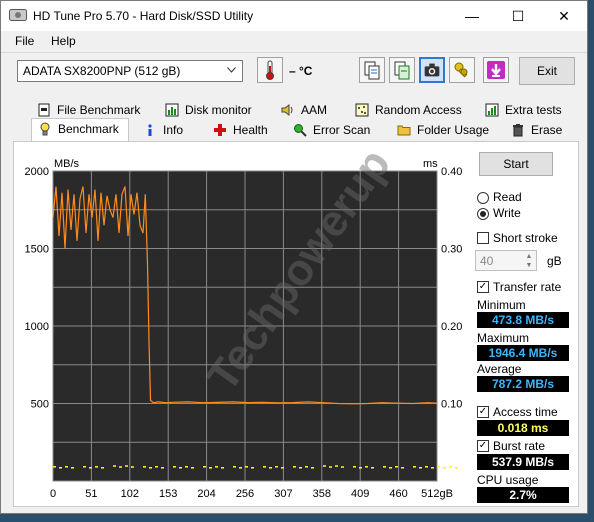  What do you see at coordinates (37, 172) in the screenshot?
I see `y-left-tick-label: 2000` at bounding box center [37, 172].